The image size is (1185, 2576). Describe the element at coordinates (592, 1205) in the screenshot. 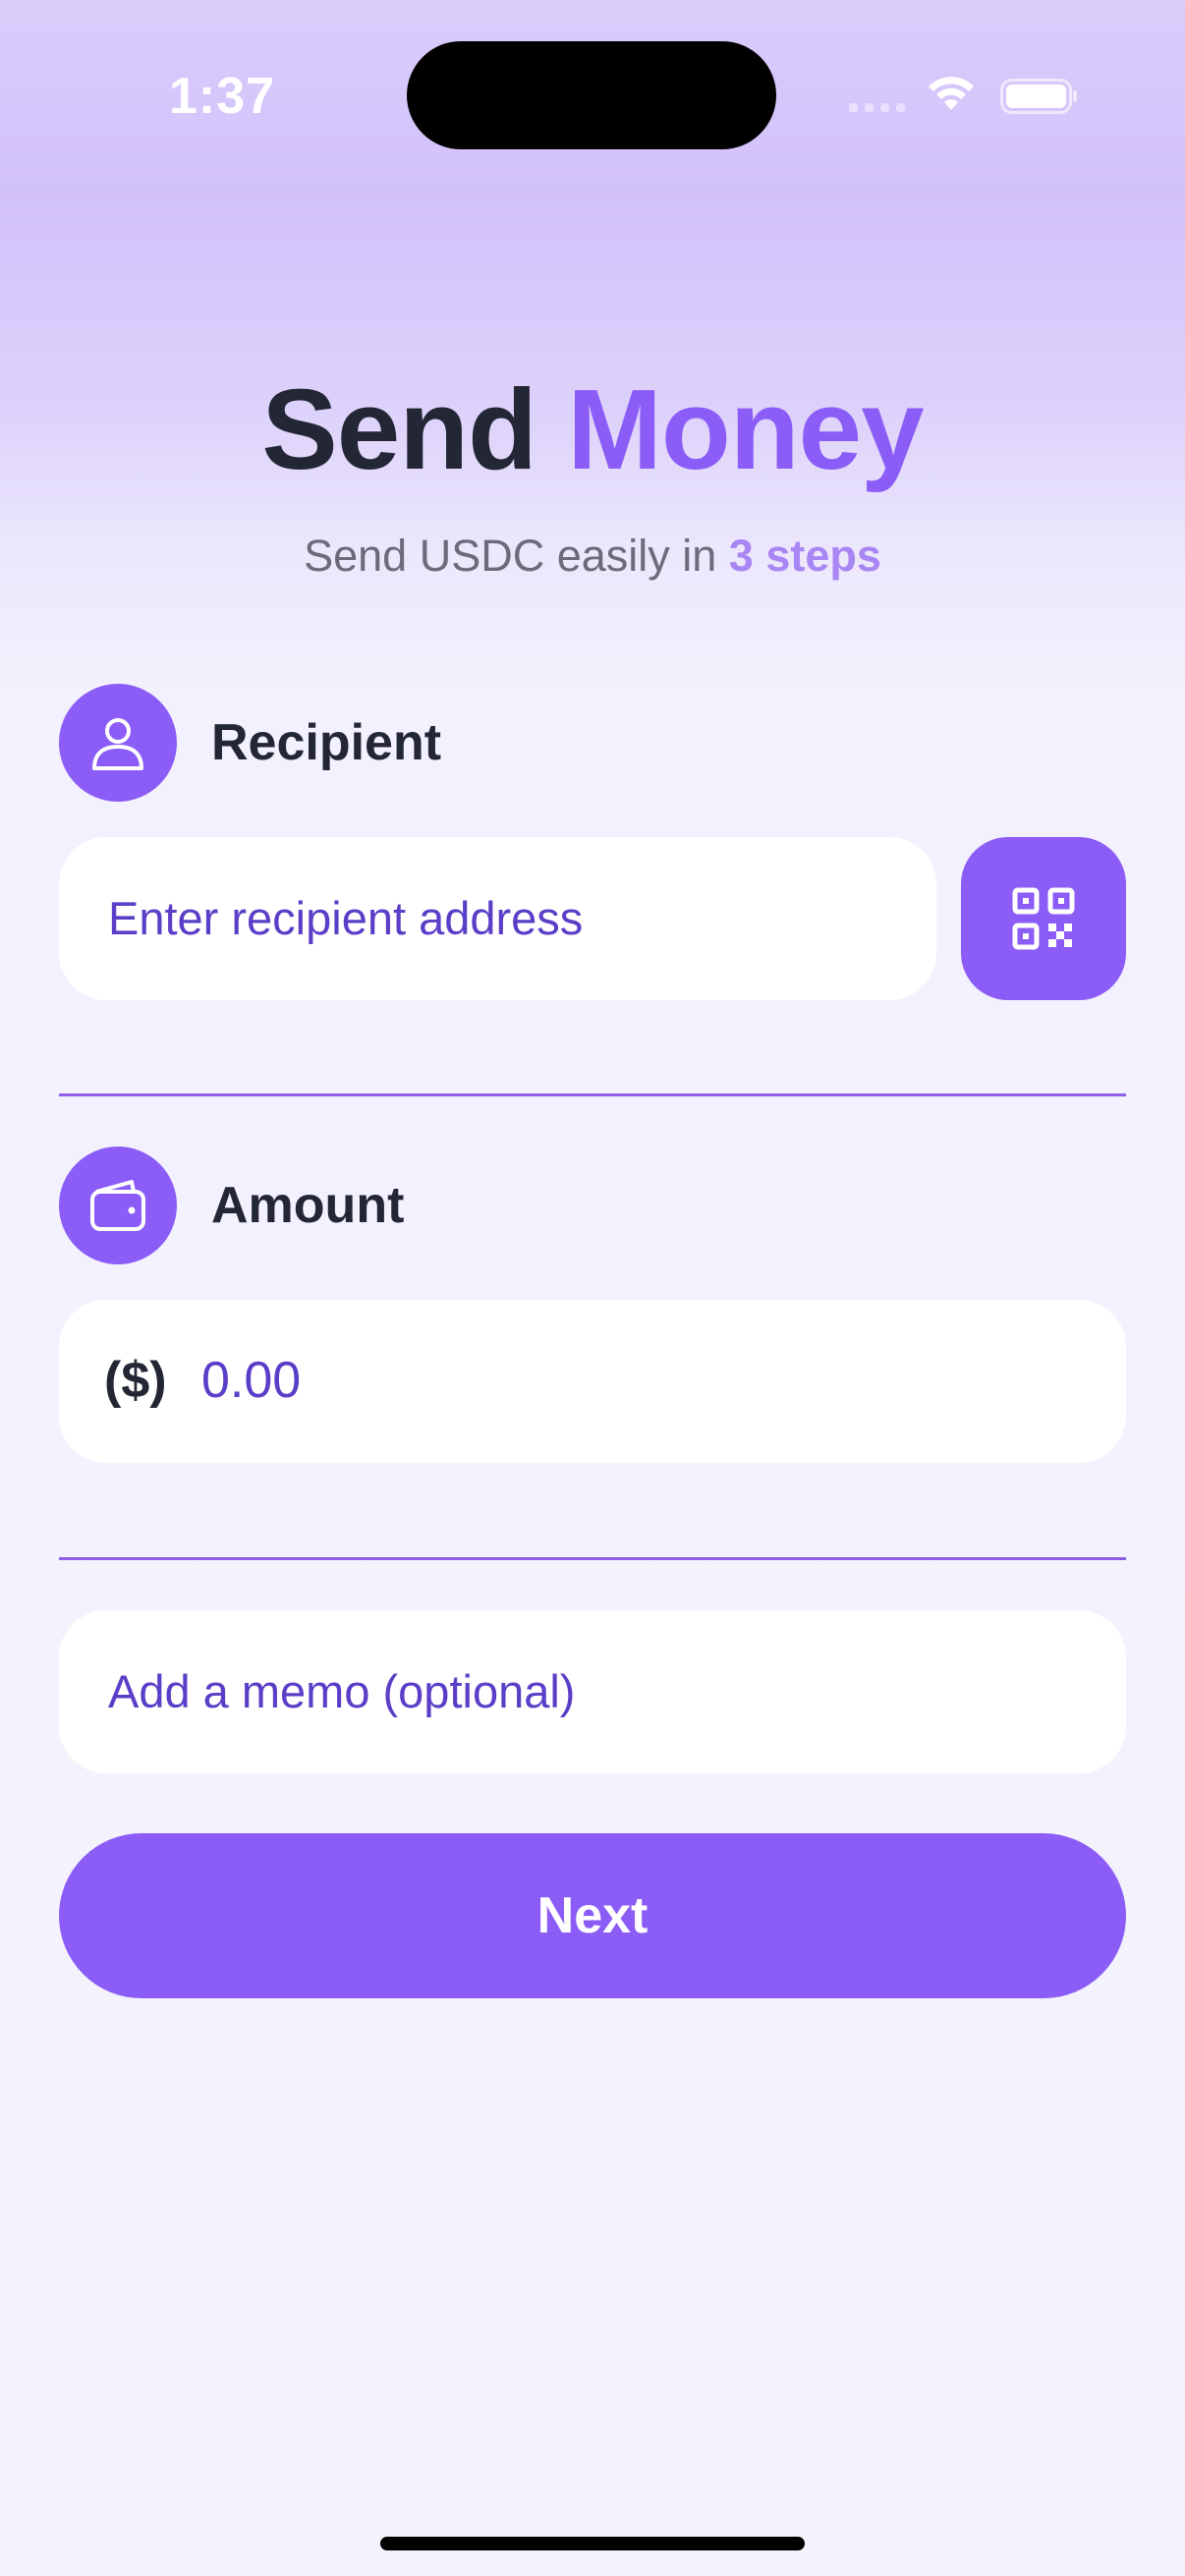

I see `amount-section-header: Amount` at that location.